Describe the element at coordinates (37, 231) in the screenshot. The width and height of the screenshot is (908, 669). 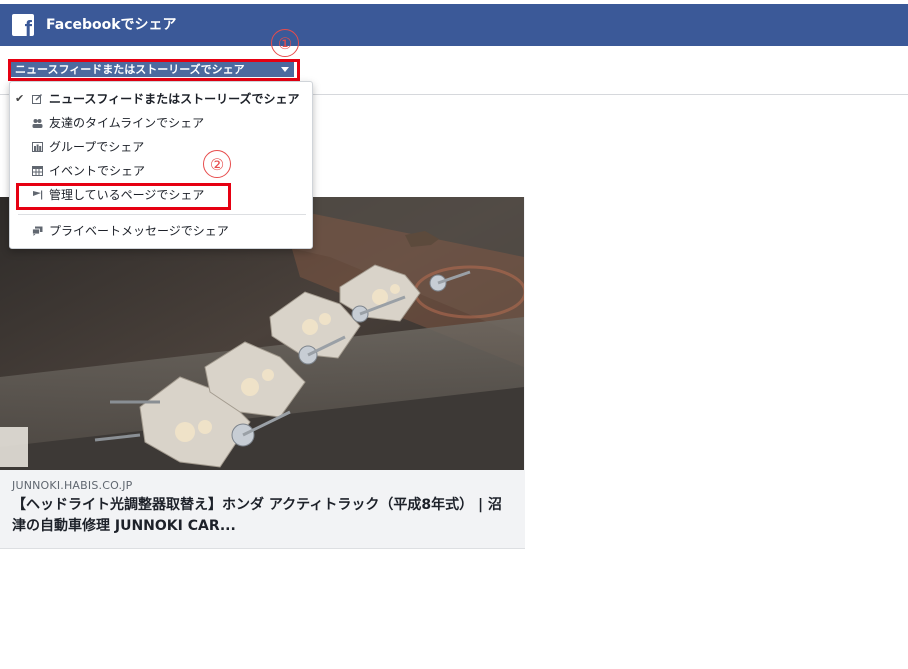
I see `message-icon` at that location.